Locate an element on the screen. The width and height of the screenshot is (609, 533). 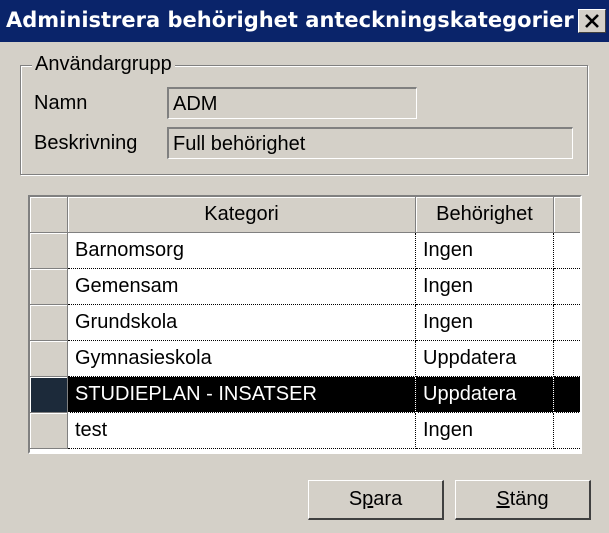
user-group-legend: Användargrupp is located at coordinates (103, 64).